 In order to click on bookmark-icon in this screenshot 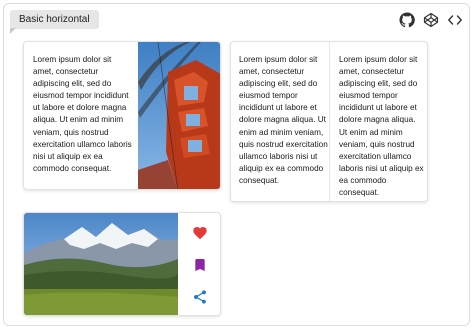, I will do `click(200, 265)`.